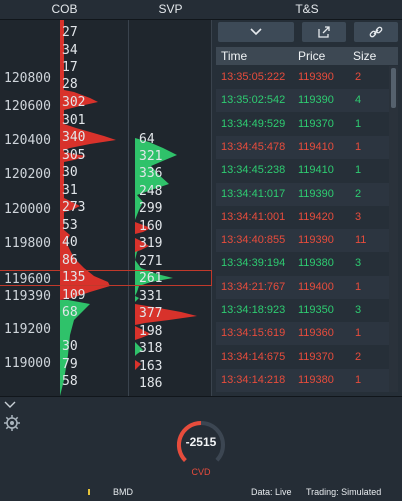  What do you see at coordinates (253, 170) in the screenshot?
I see `ts-time: 13:34:45:238` at bounding box center [253, 170].